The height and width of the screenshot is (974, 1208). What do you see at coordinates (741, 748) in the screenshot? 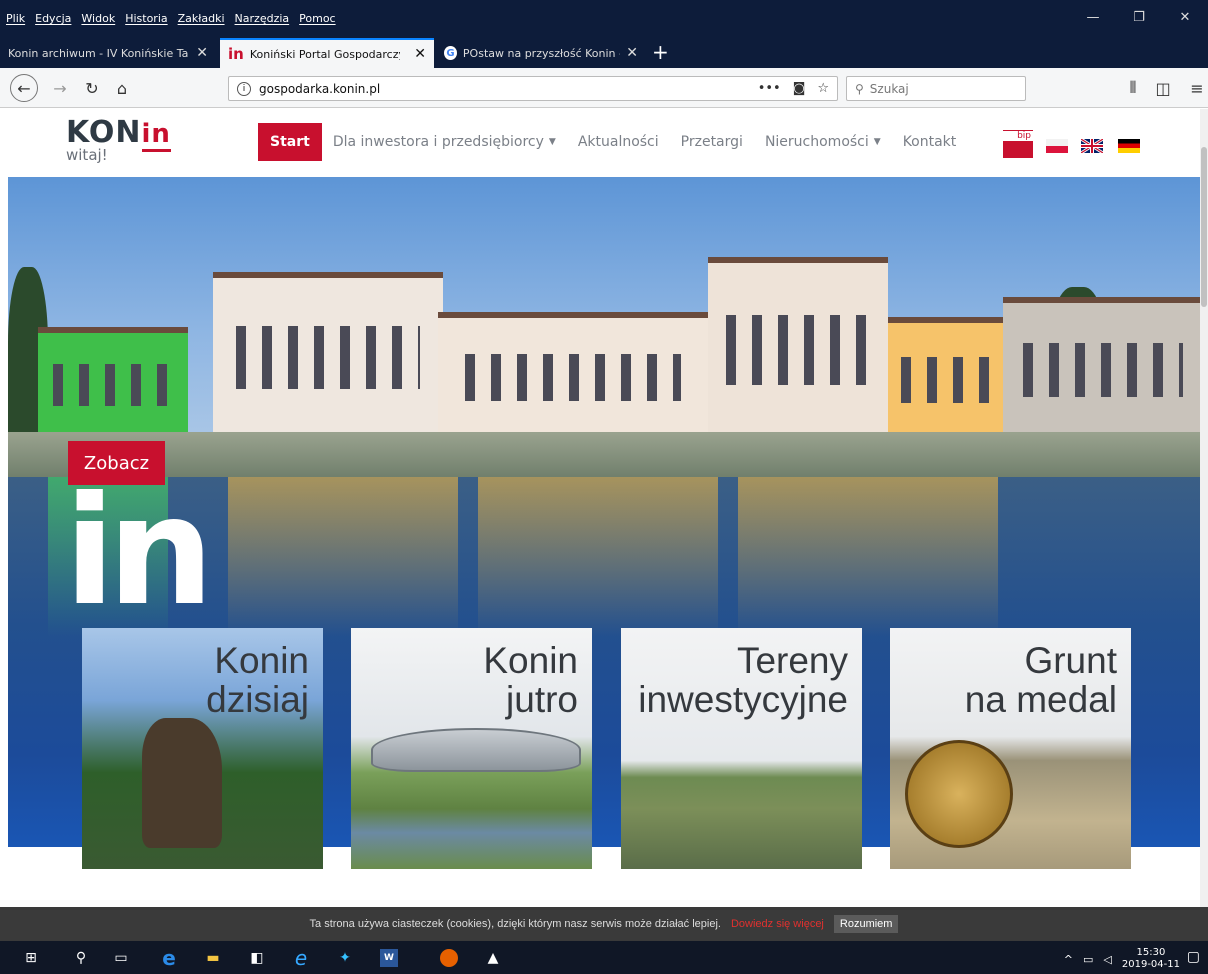
I see `card-tereny-inwestycyjne: Tereny inwestycyjne` at bounding box center [741, 748].